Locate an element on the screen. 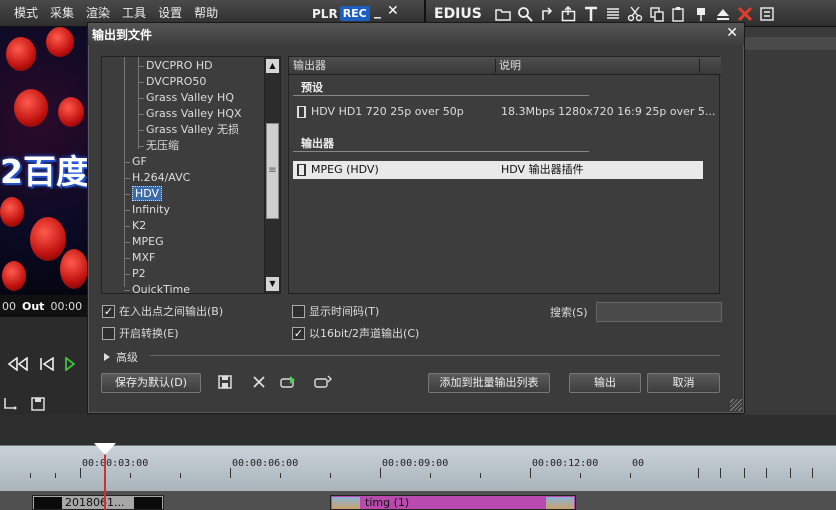  resize-grip-icon is located at coordinates (736, 405).